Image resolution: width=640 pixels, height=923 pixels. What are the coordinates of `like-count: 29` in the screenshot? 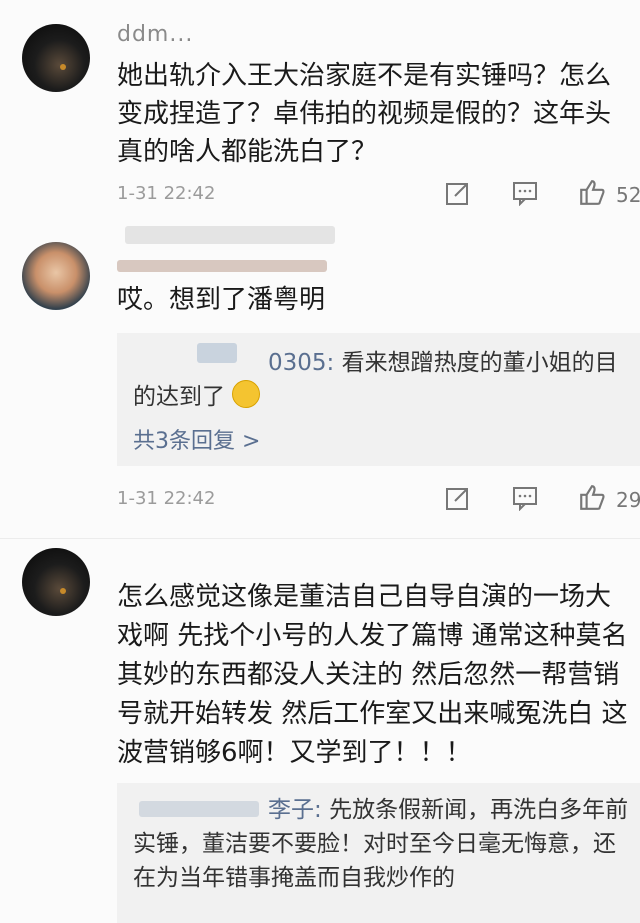 It's located at (628, 500).